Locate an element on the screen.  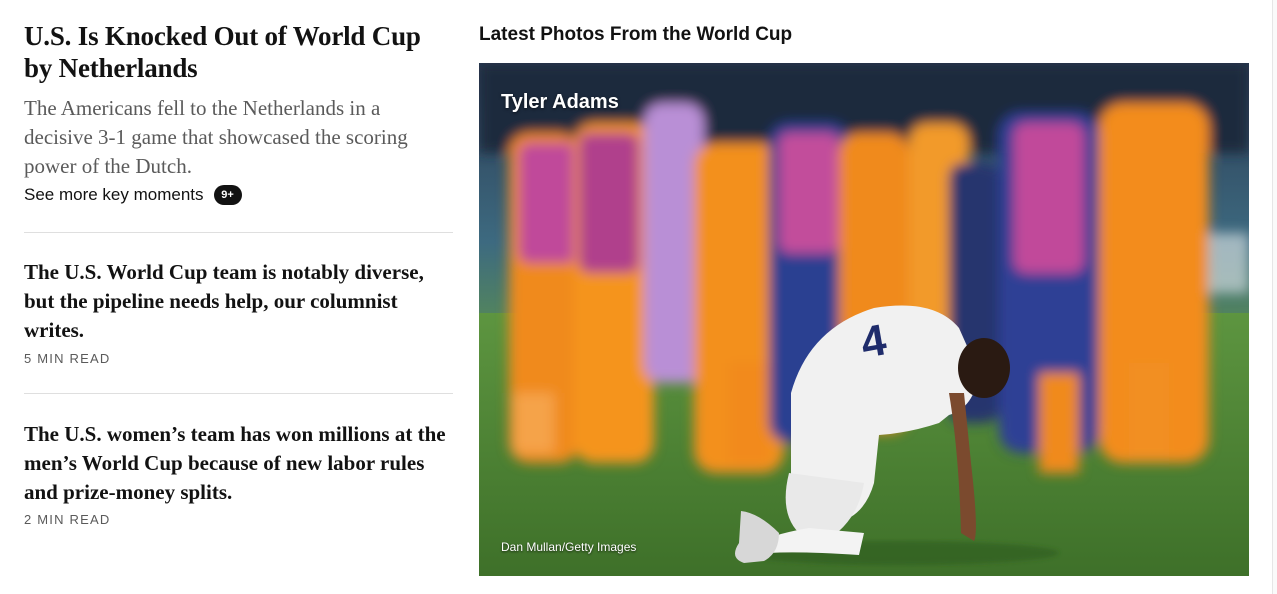
photos-section-title: Latest Photos From the World Cup is located at coordinates (635, 35).